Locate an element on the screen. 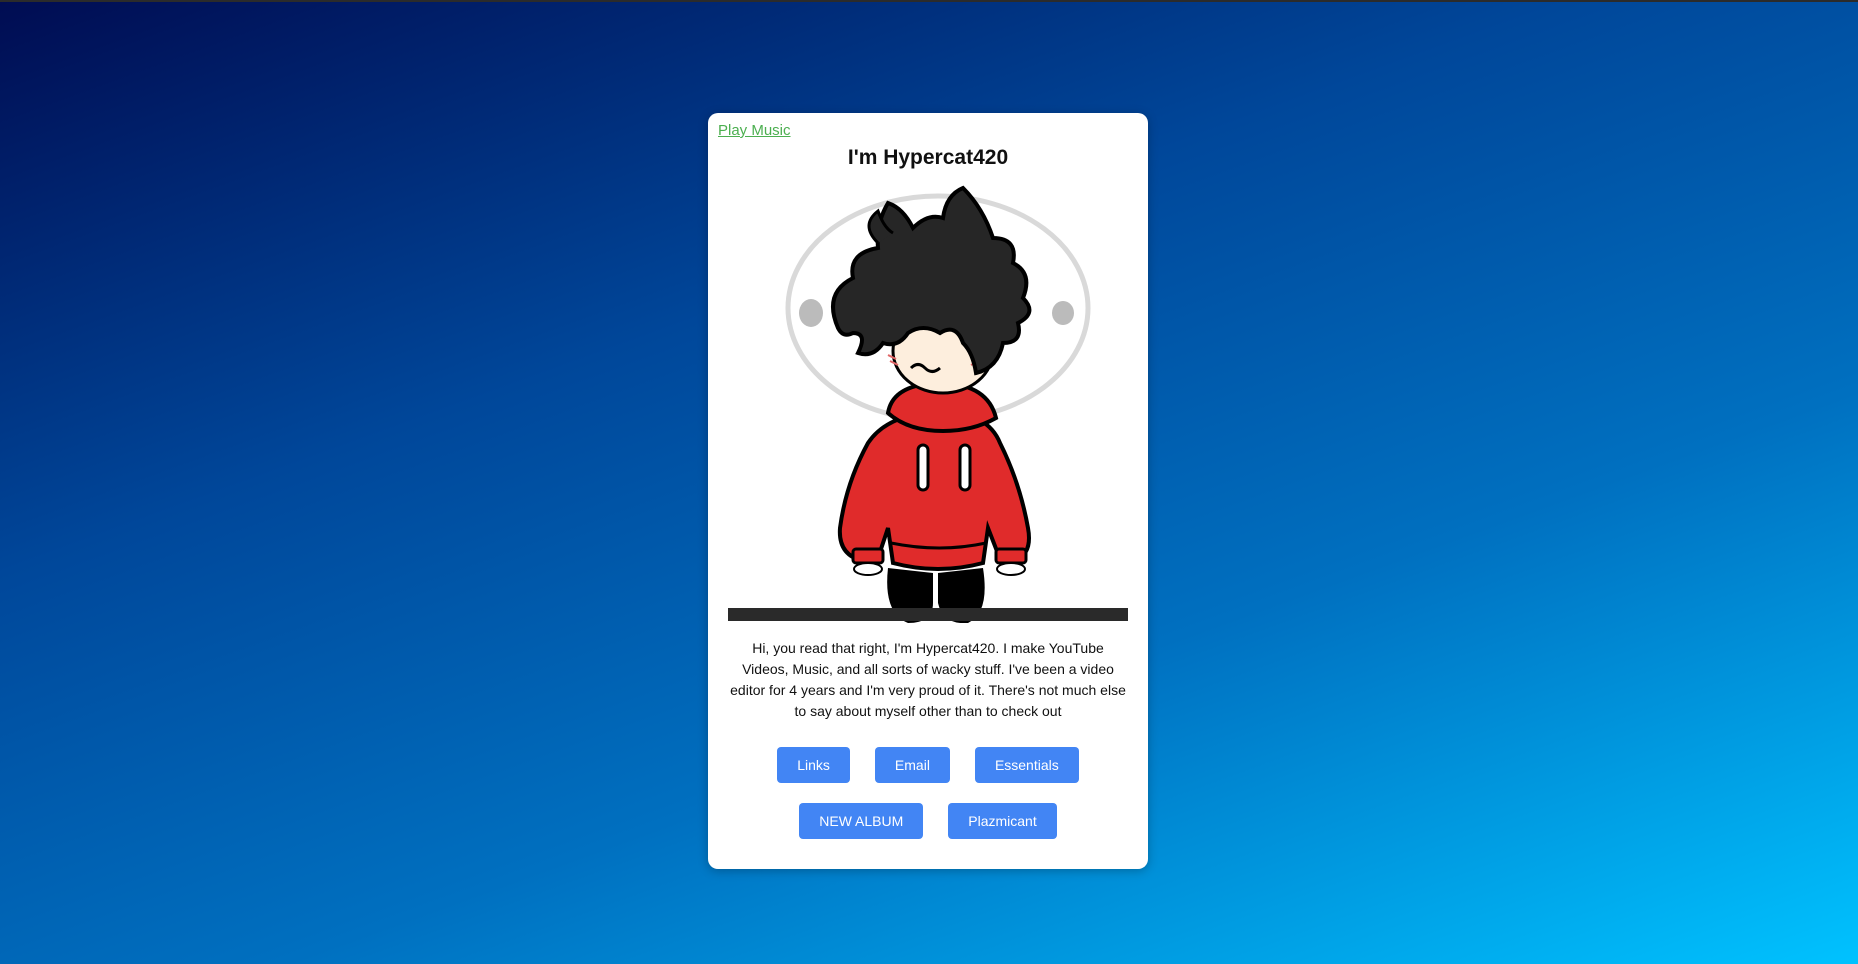  avatar-illustration is located at coordinates (938, 404).